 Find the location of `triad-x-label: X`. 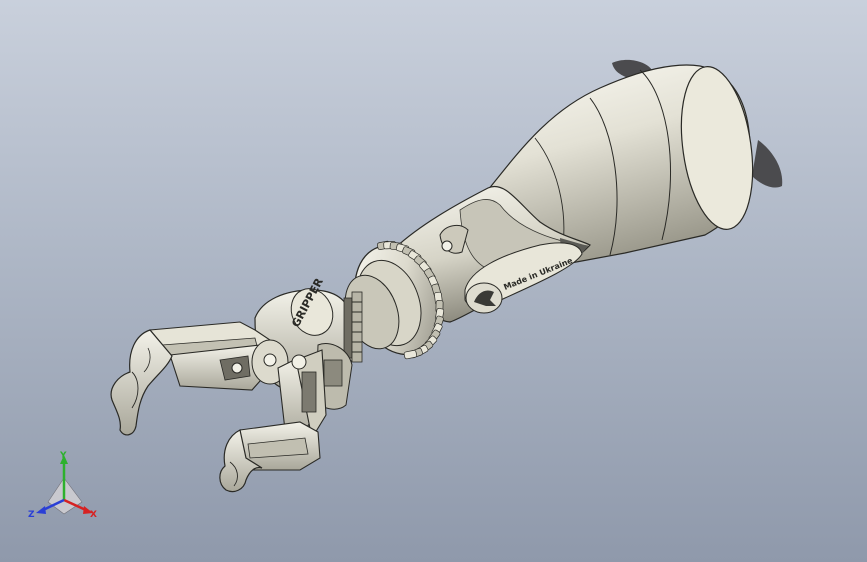

triad-x-label: X is located at coordinates (93, 515).